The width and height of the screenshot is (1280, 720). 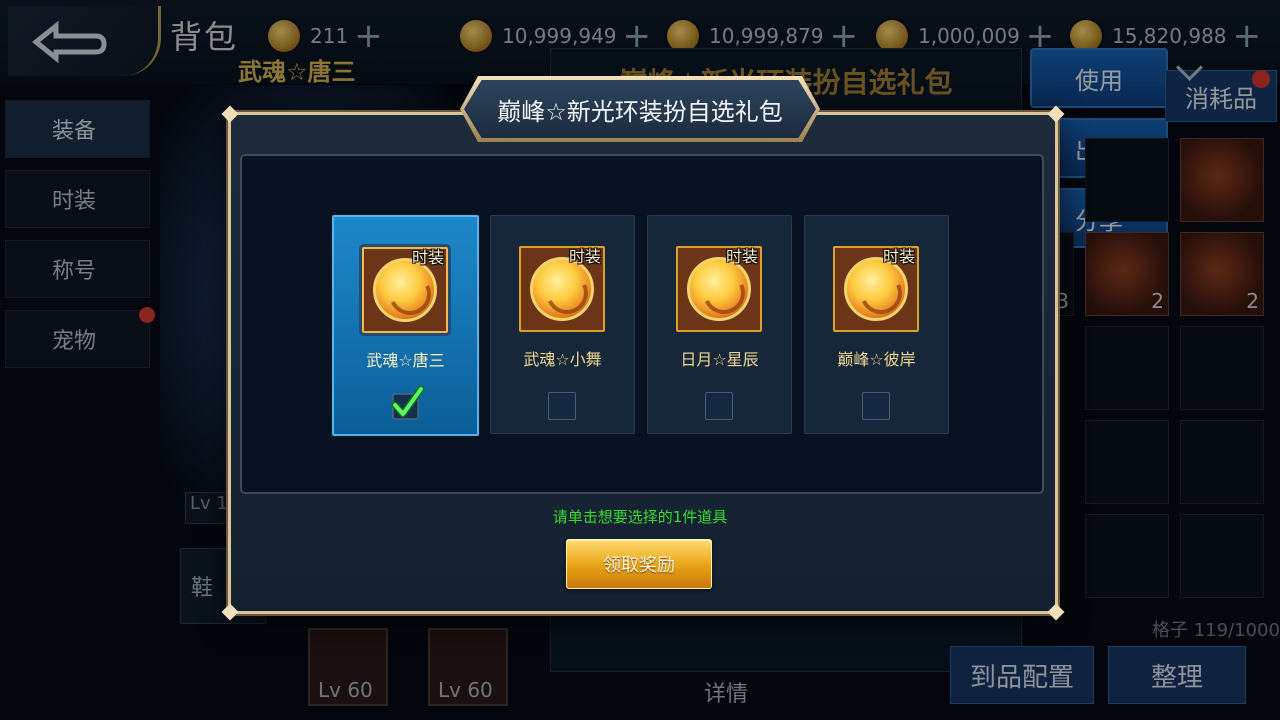 I want to click on item-name: 武魂☆唐三, so click(x=405, y=360).